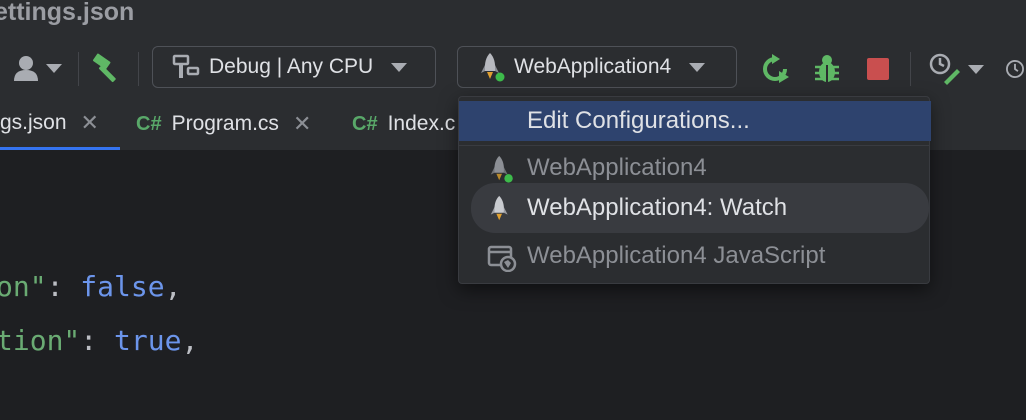 This screenshot has height=420, width=1026. What do you see at coordinates (122, 286) in the screenshot?
I see `json-value: false` at bounding box center [122, 286].